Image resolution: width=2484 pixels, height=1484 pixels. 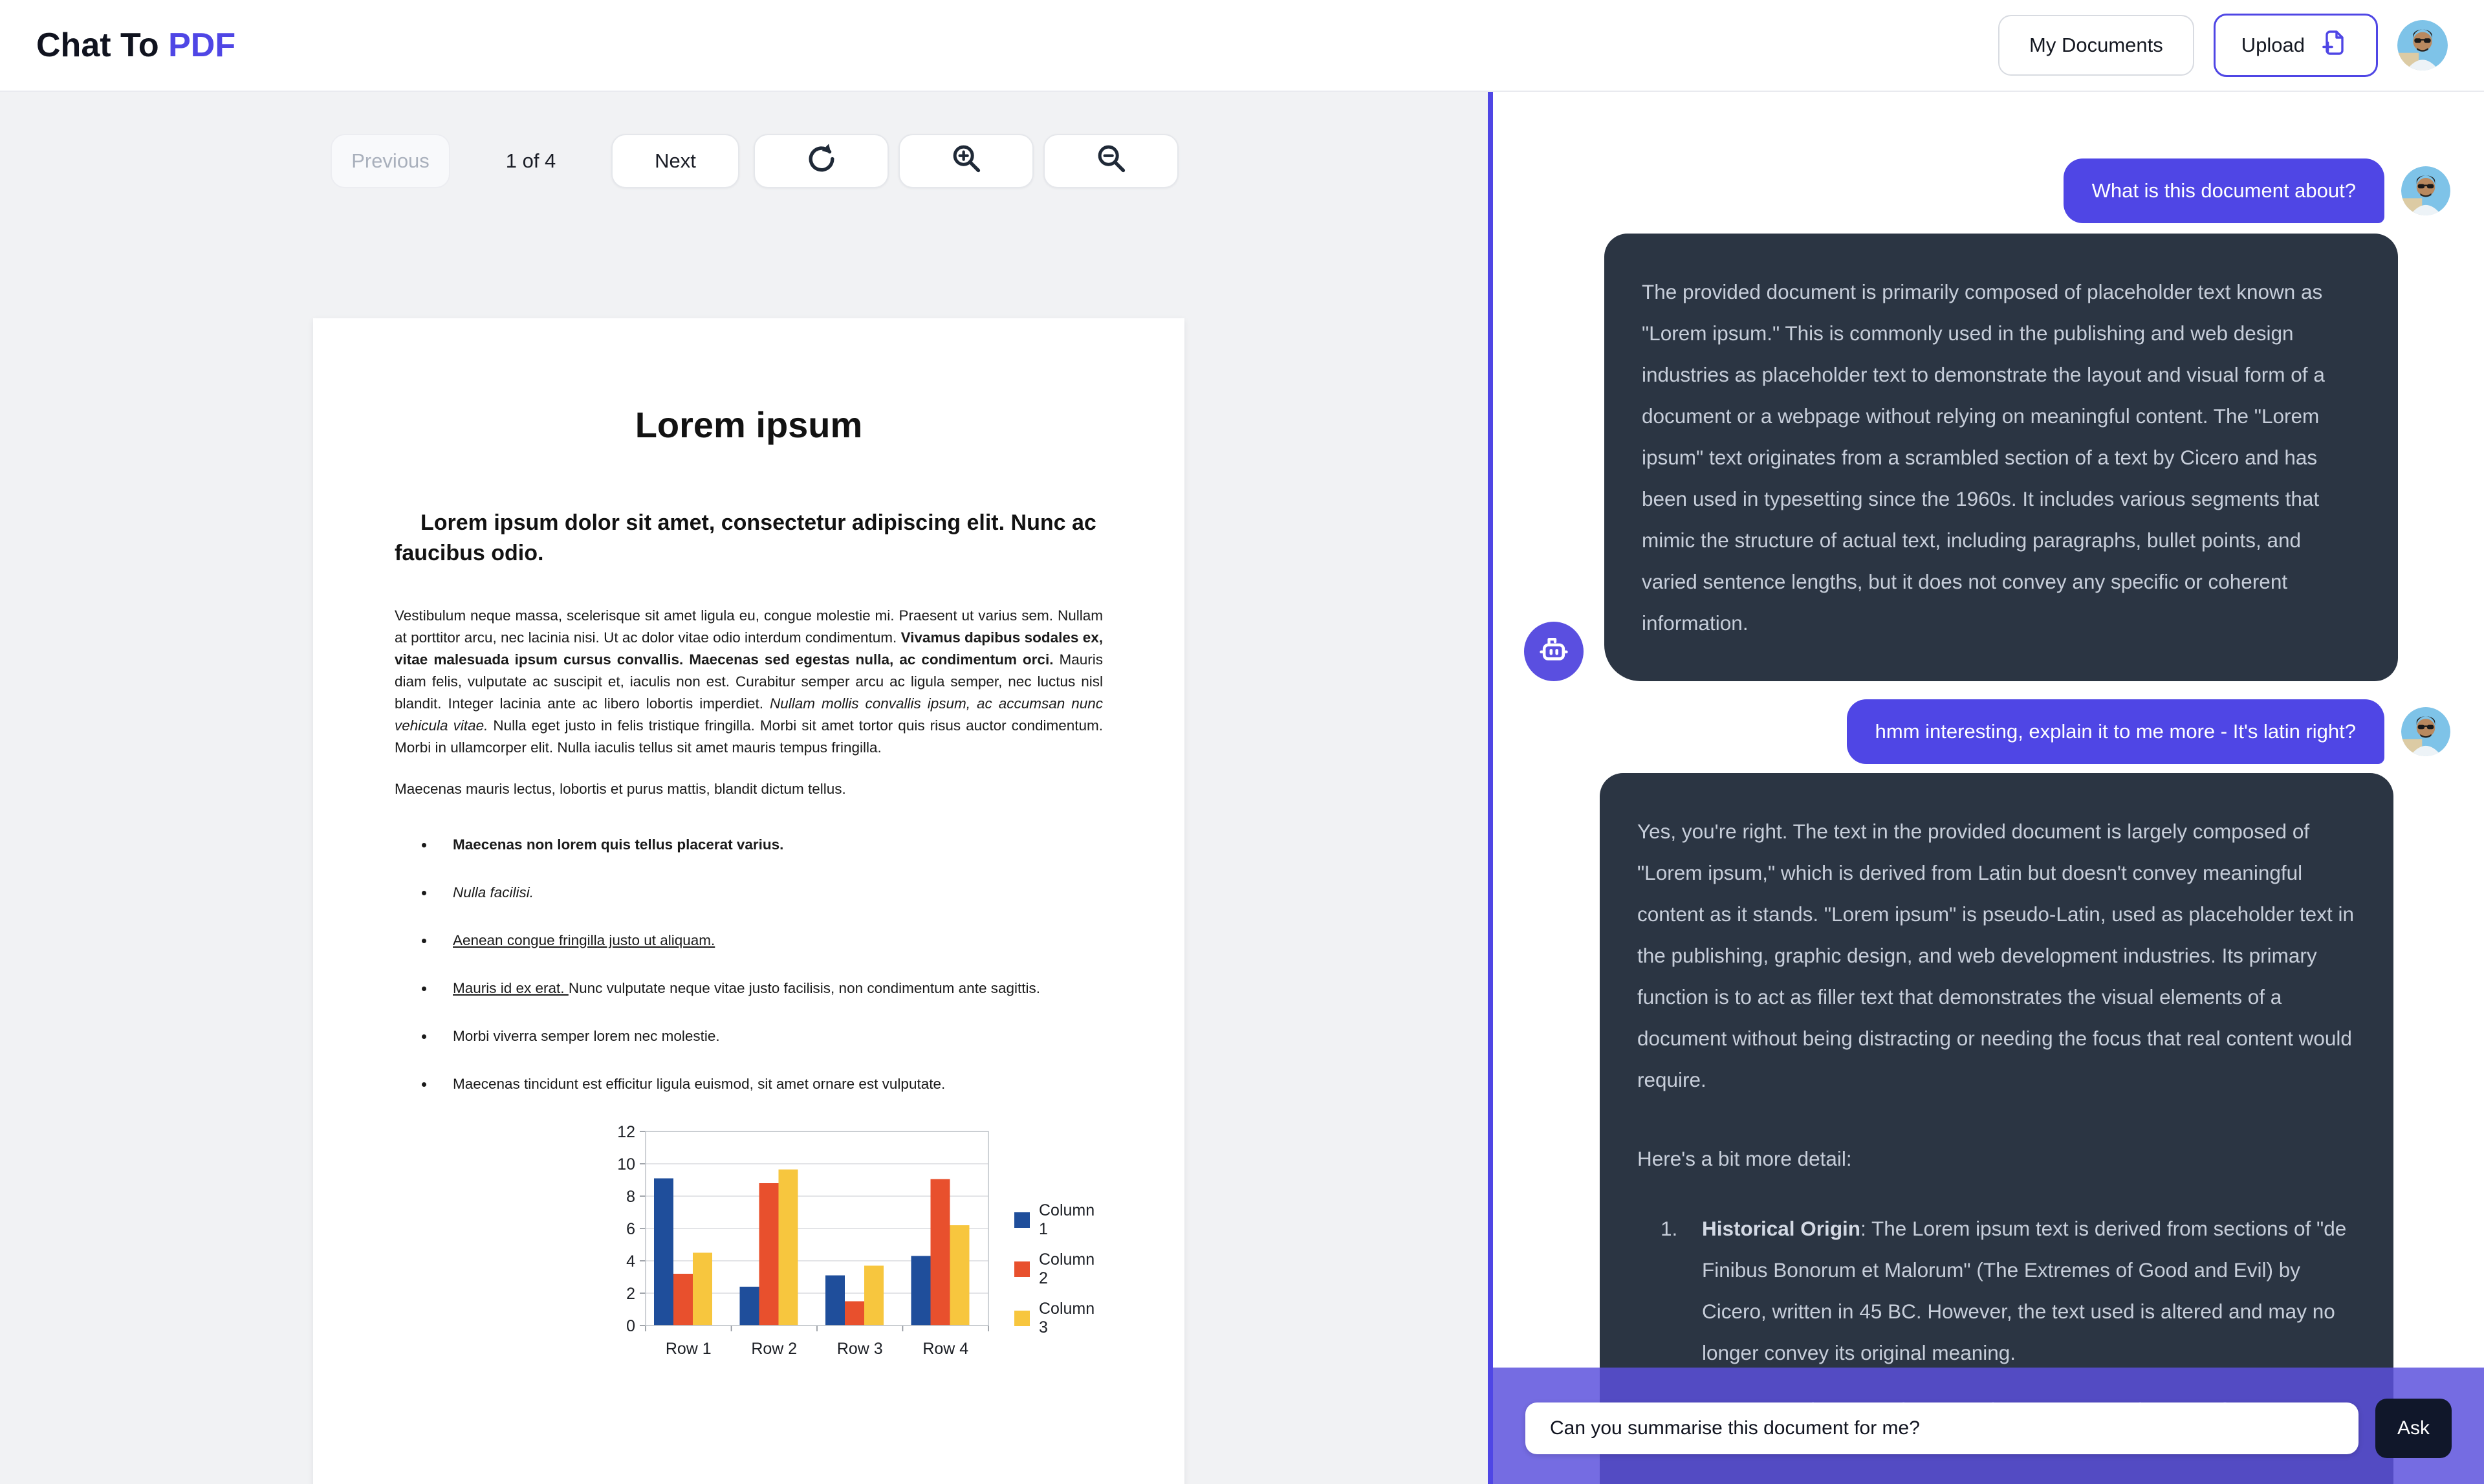 I want to click on svg-text: 4, so click(x=630, y=1261).